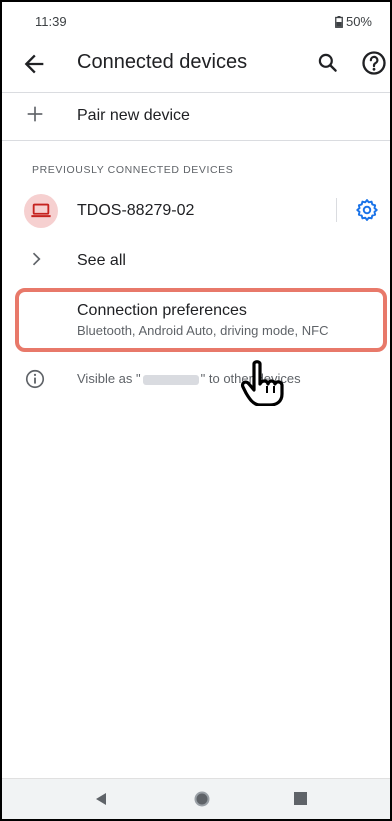  Describe the element at coordinates (196, 115) in the screenshot. I see `pair-new-device-row: Pair new device` at that location.